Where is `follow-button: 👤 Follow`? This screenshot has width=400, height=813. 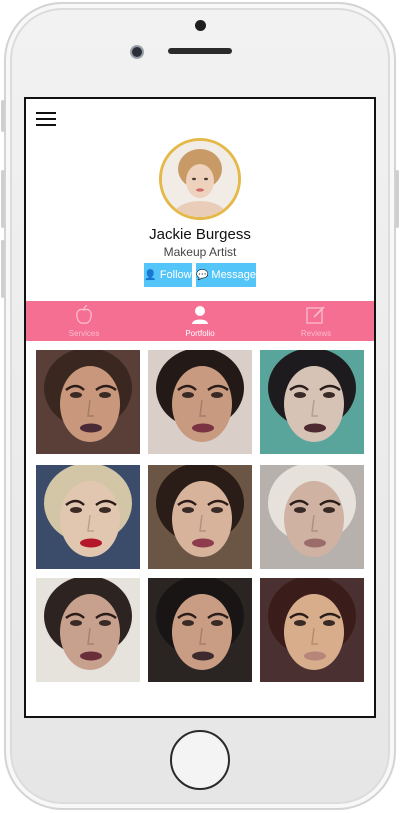 follow-button: 👤 Follow is located at coordinates (168, 275).